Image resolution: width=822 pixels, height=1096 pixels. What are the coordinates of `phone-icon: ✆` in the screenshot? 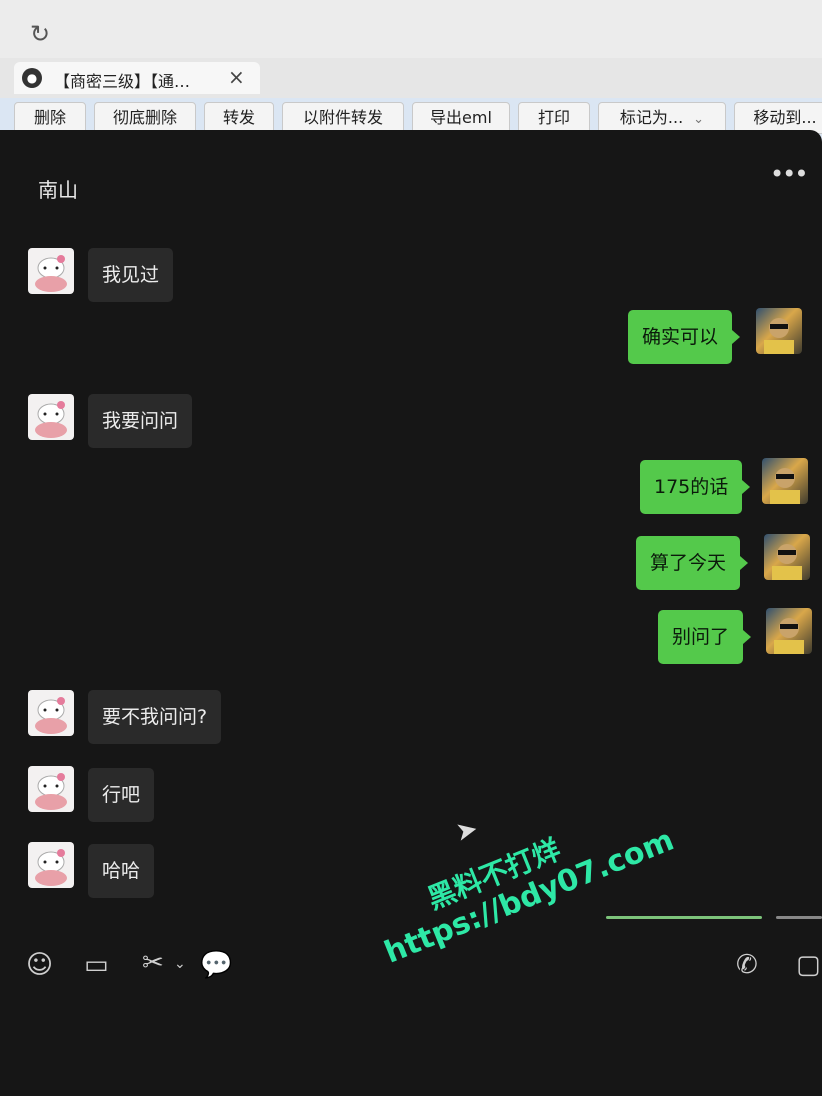 It's located at (747, 965).